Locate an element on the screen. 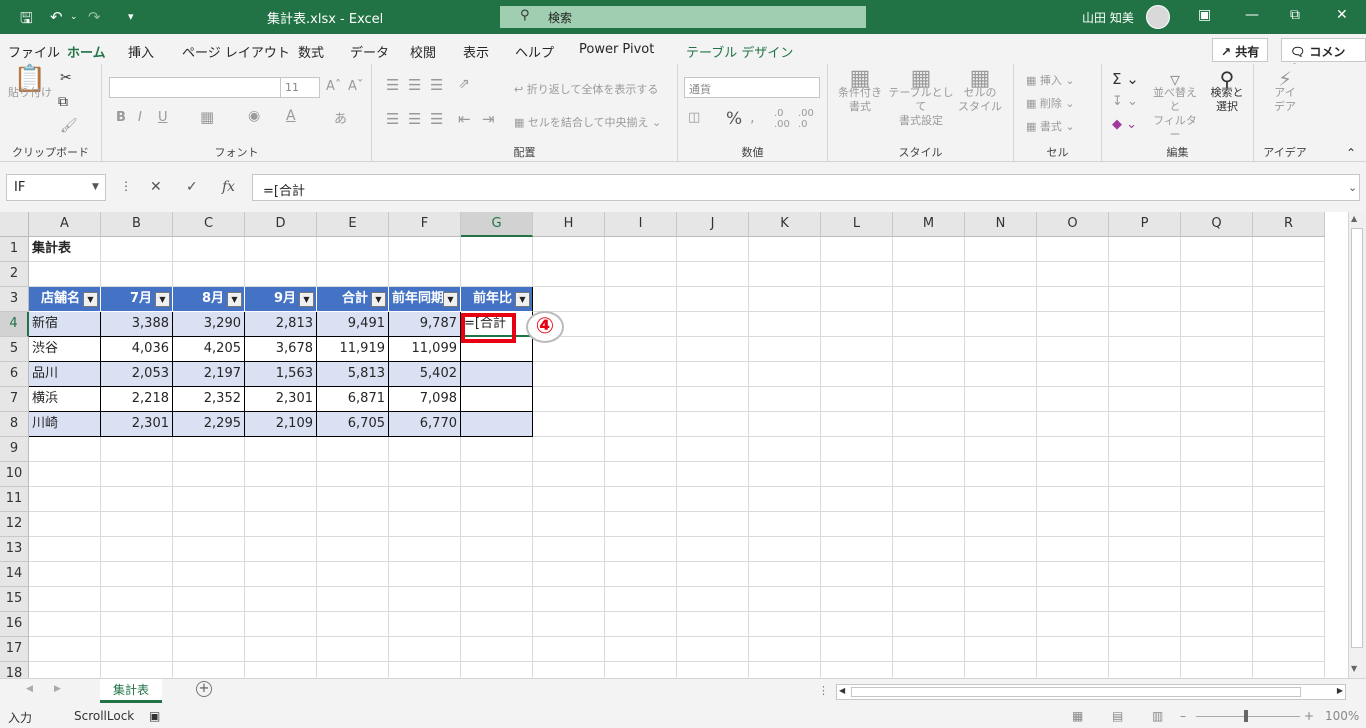 Image resolution: width=1366 pixels, height=728 pixels. conditional-formatting-button: ▦ 条件付き 書式 is located at coordinates (860, 91).